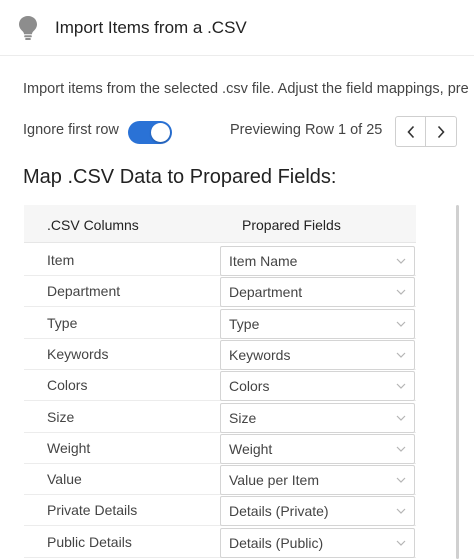 The height and width of the screenshot is (559, 474). I want to click on table-row: Public Details Details (Public), so click(220, 542).